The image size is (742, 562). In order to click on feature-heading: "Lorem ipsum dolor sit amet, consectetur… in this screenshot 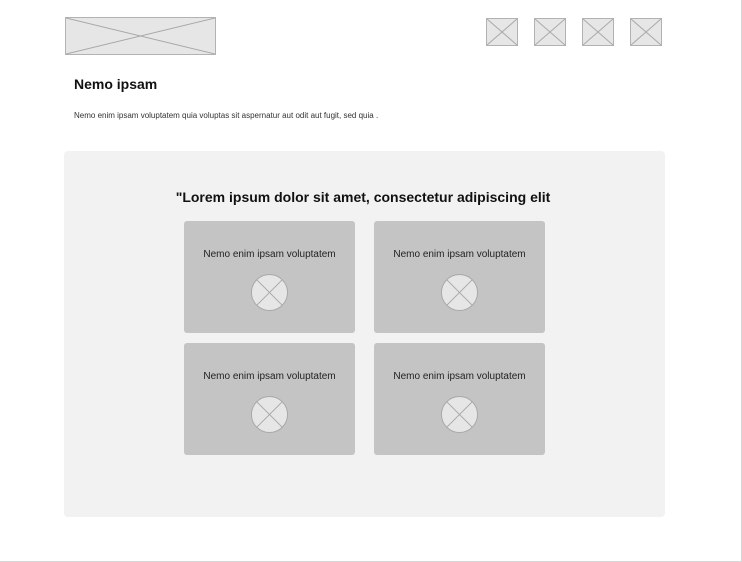, I will do `click(363, 197)`.